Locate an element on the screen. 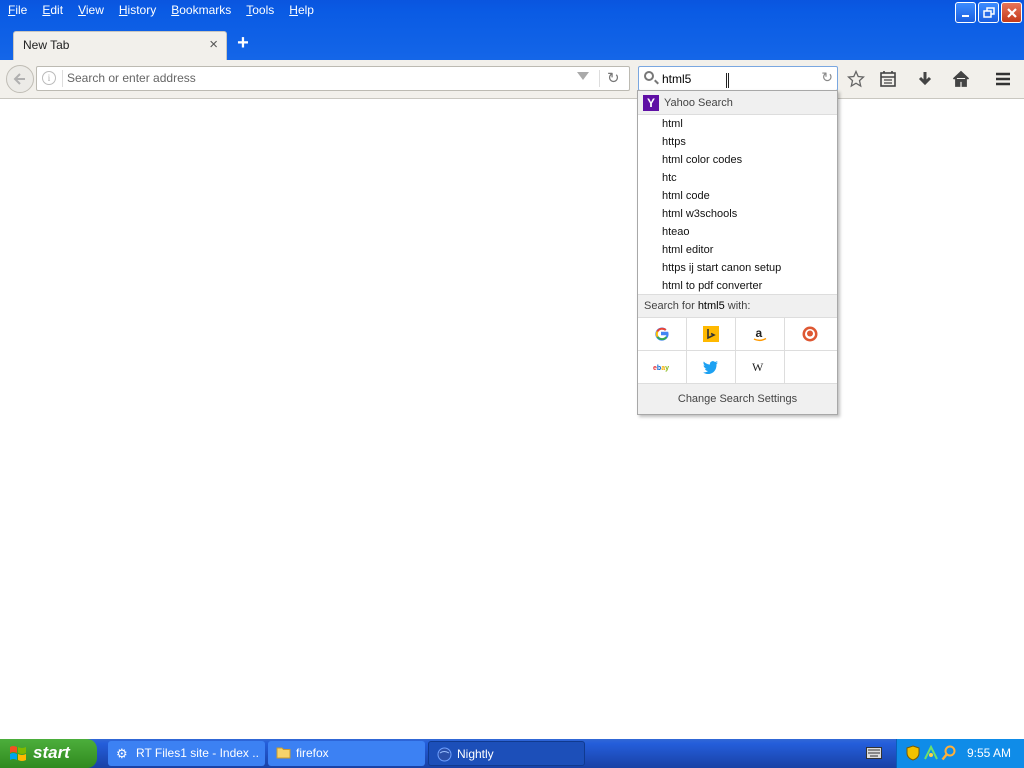 This screenshot has height=768, width=1024. suggestion-item: https is located at coordinates (737, 142).